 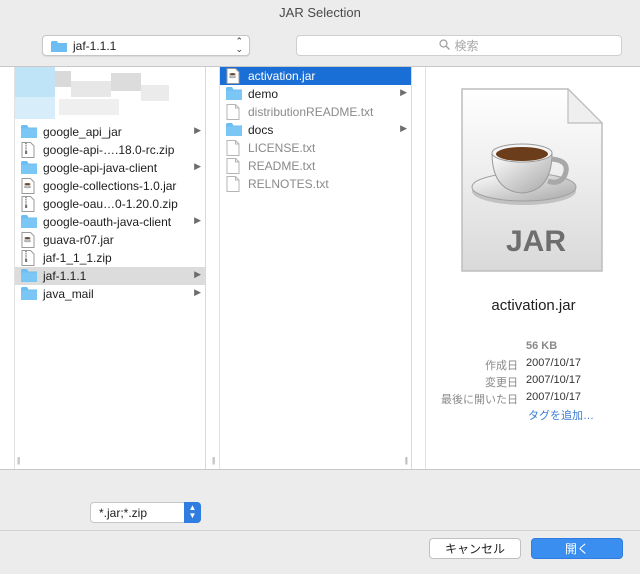 I want to click on file-row: guava-r07.jar, so click(x=110, y=240).